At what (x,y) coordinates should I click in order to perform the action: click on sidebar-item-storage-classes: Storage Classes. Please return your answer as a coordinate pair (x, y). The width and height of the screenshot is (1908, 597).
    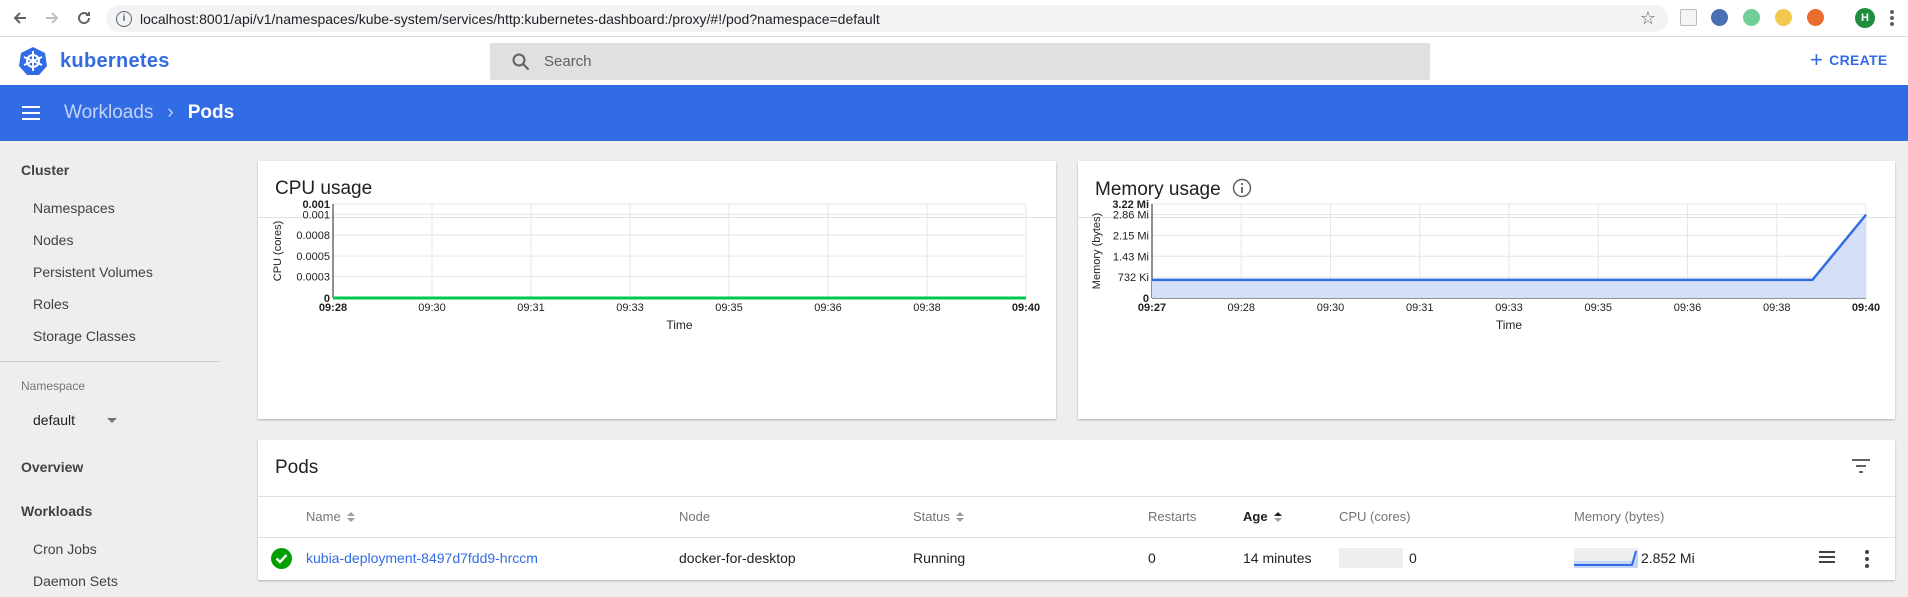
    Looking at the image, I should click on (84, 336).